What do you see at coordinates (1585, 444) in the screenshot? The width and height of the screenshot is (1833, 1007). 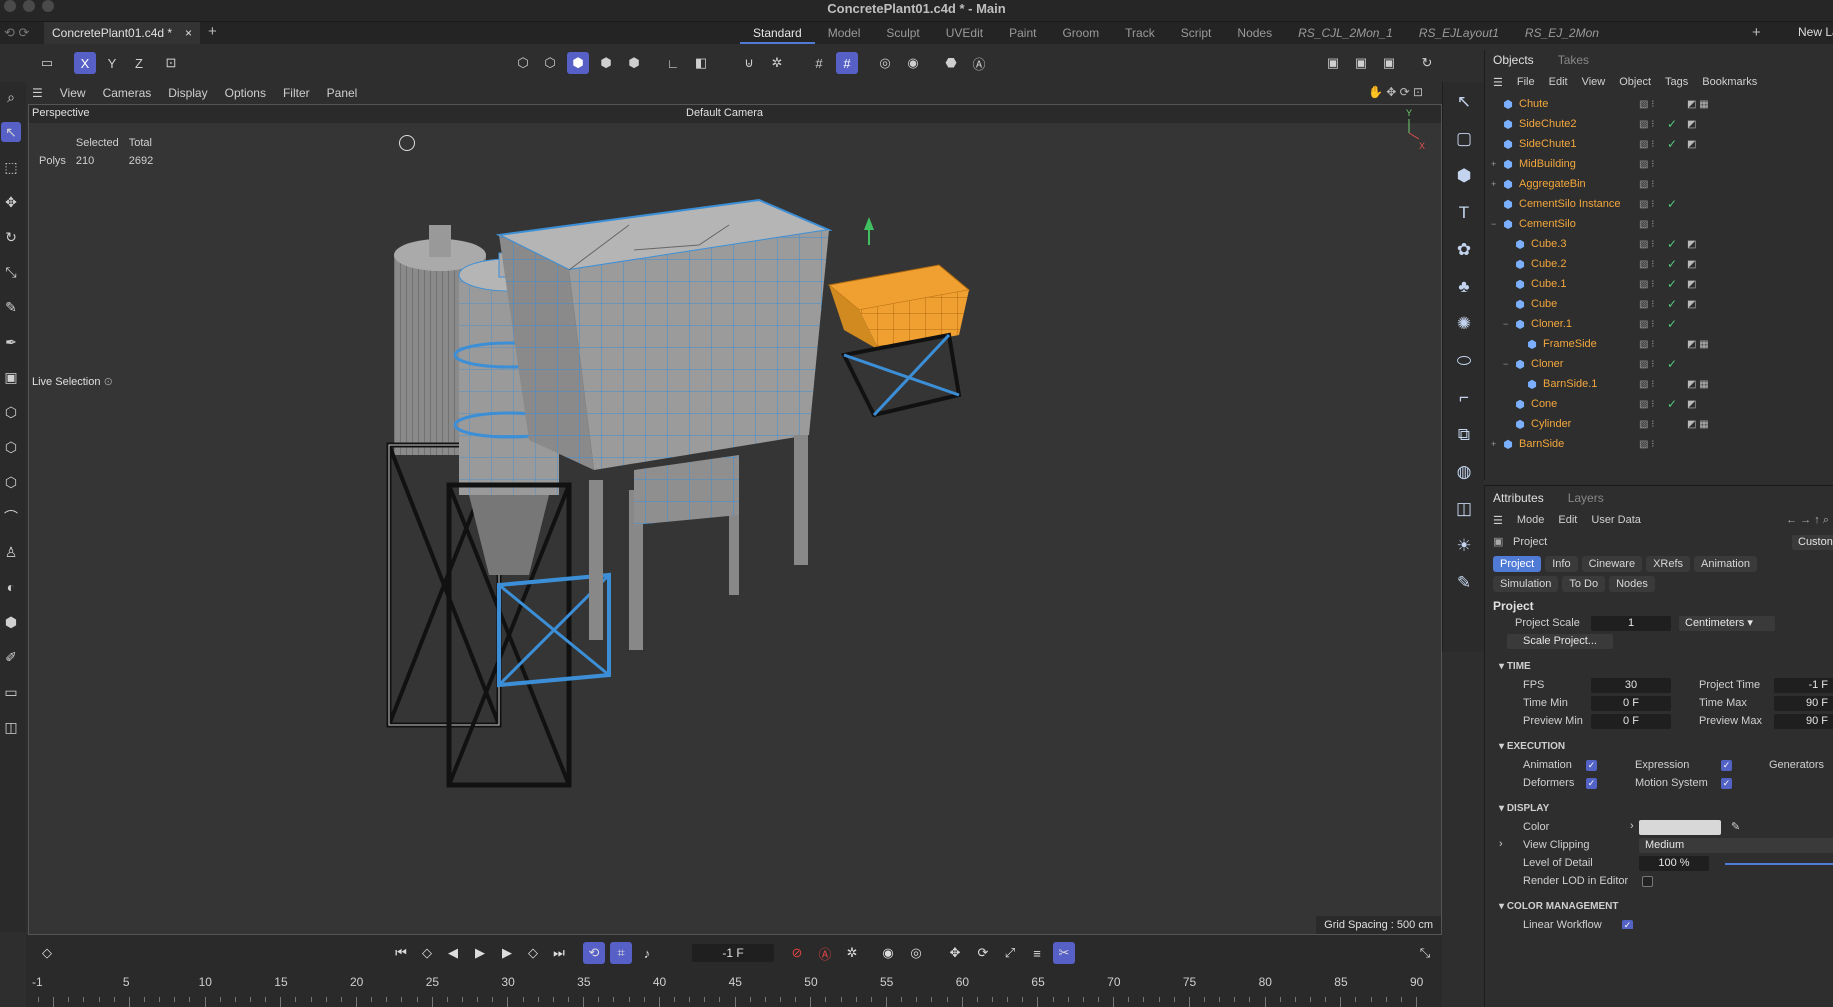 I see `object-name: BarnSide` at bounding box center [1585, 444].